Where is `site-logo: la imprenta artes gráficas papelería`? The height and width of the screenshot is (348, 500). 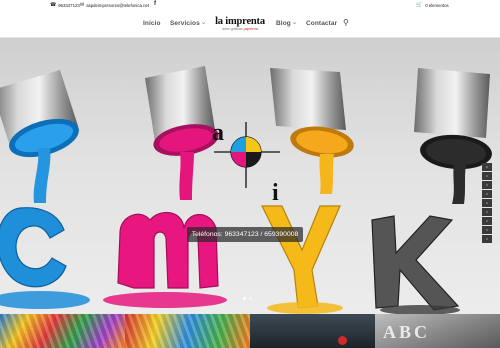 site-logo: la imprenta artes gráficas papelería is located at coordinates (240, 23).